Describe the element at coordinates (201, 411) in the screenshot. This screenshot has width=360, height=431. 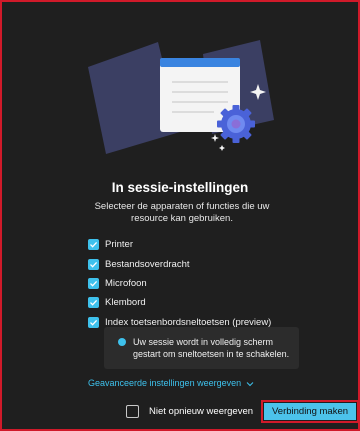
I see `dont-show-again-label: Niet opnieuw weergeven` at that location.